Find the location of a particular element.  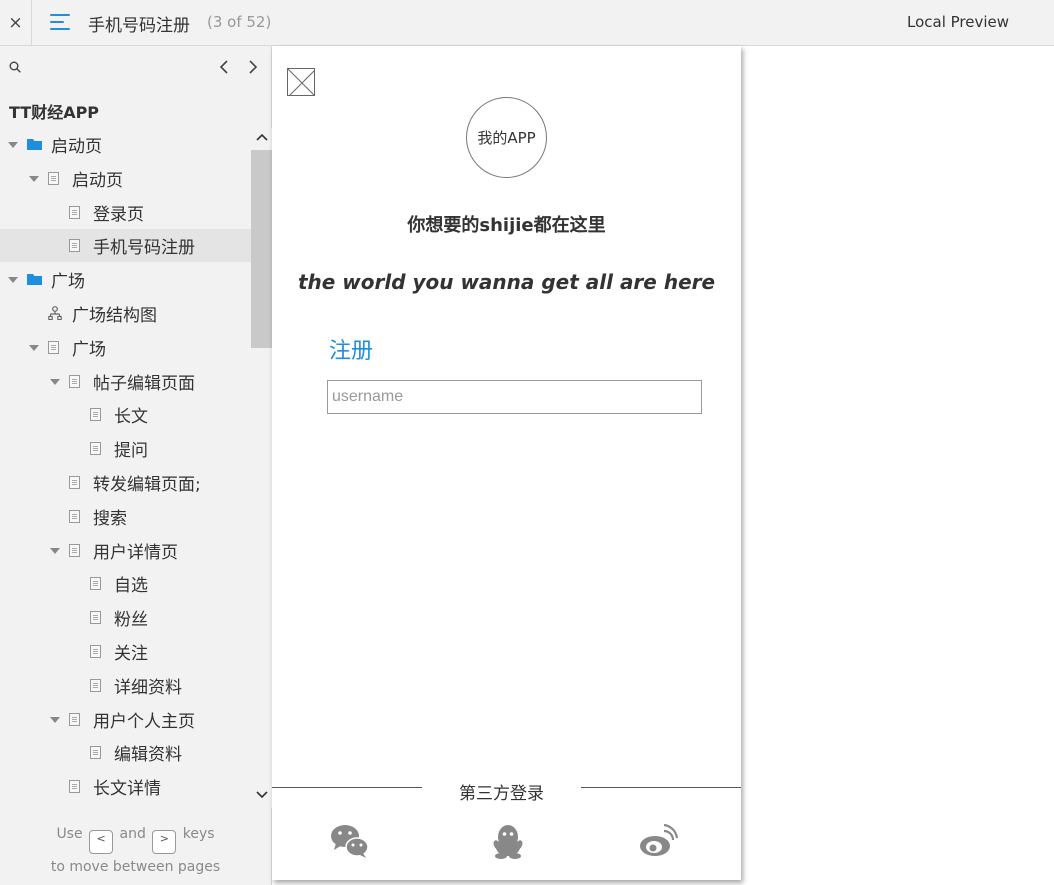

chevron-right-icon is located at coordinates (253, 67).